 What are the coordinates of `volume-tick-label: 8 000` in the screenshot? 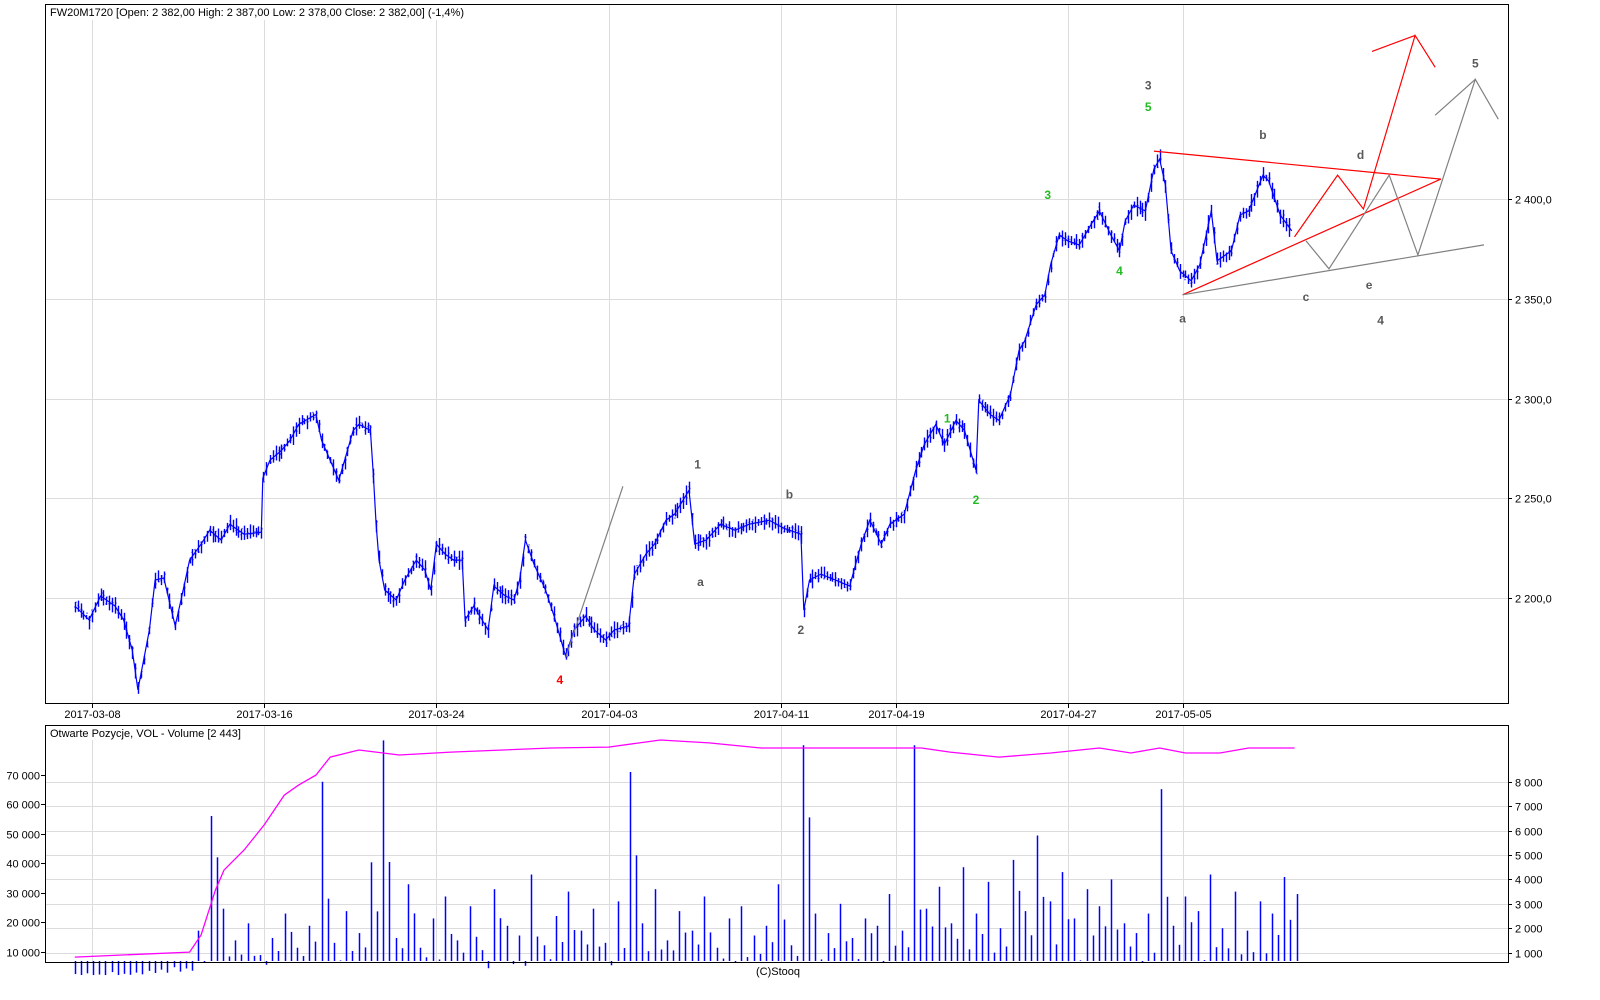 It's located at (1529, 784).